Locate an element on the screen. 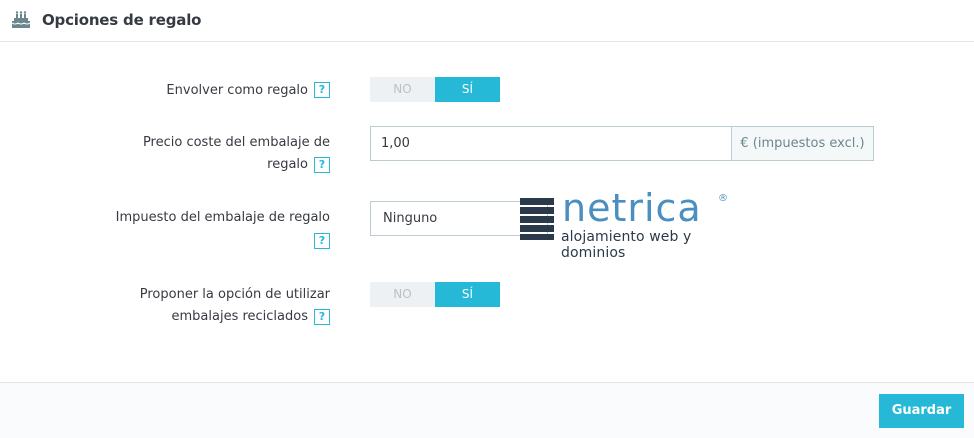  wrap-toggle: NO SÍ is located at coordinates (435, 89).